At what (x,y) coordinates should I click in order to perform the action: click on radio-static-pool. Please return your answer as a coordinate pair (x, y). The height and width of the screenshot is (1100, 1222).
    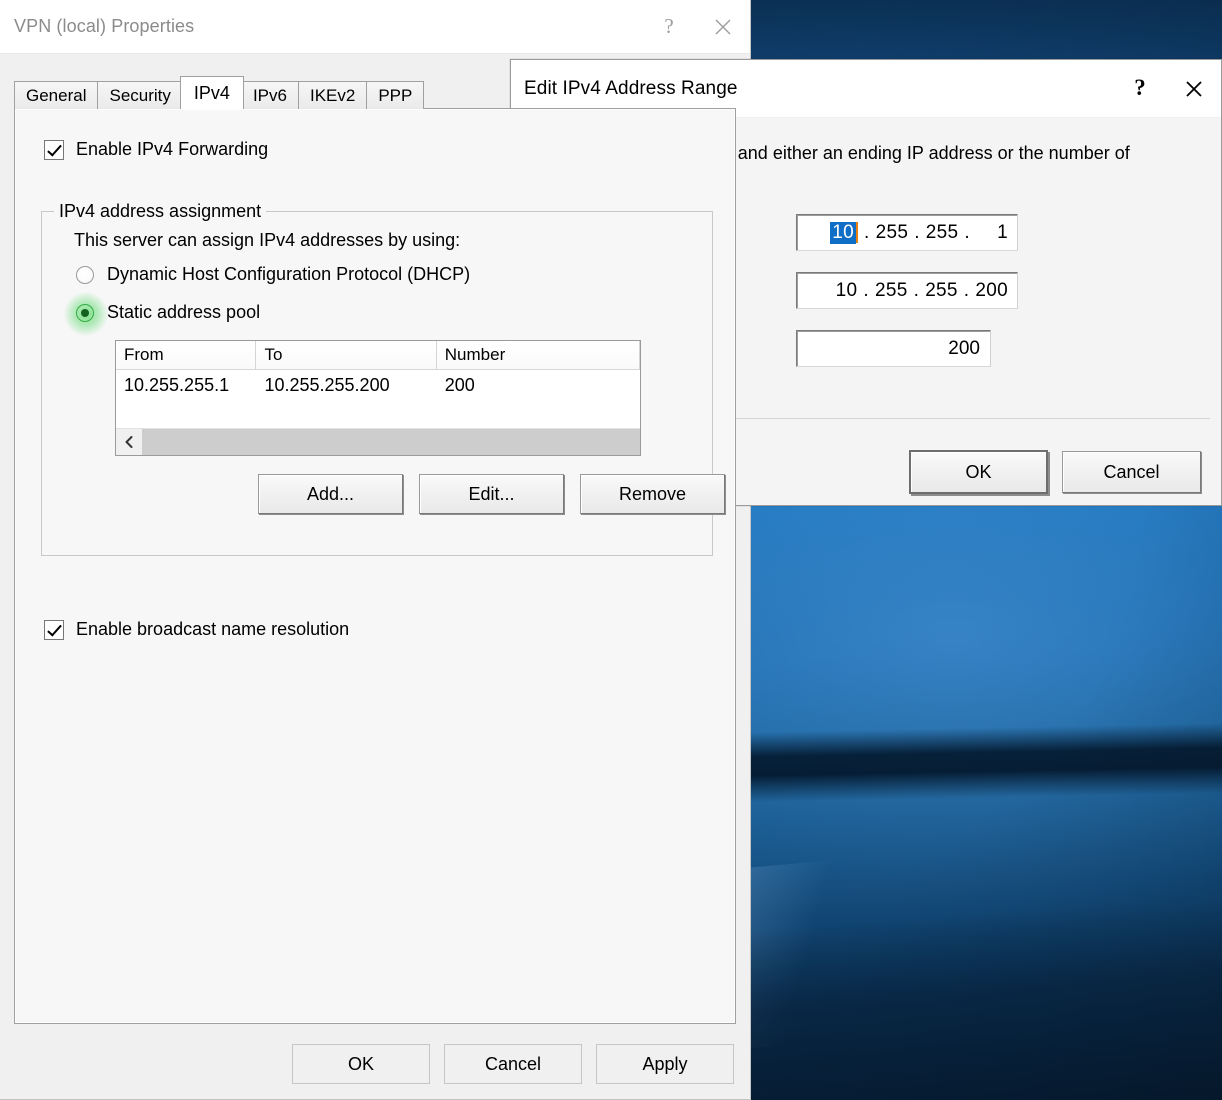
    Looking at the image, I should click on (86, 313).